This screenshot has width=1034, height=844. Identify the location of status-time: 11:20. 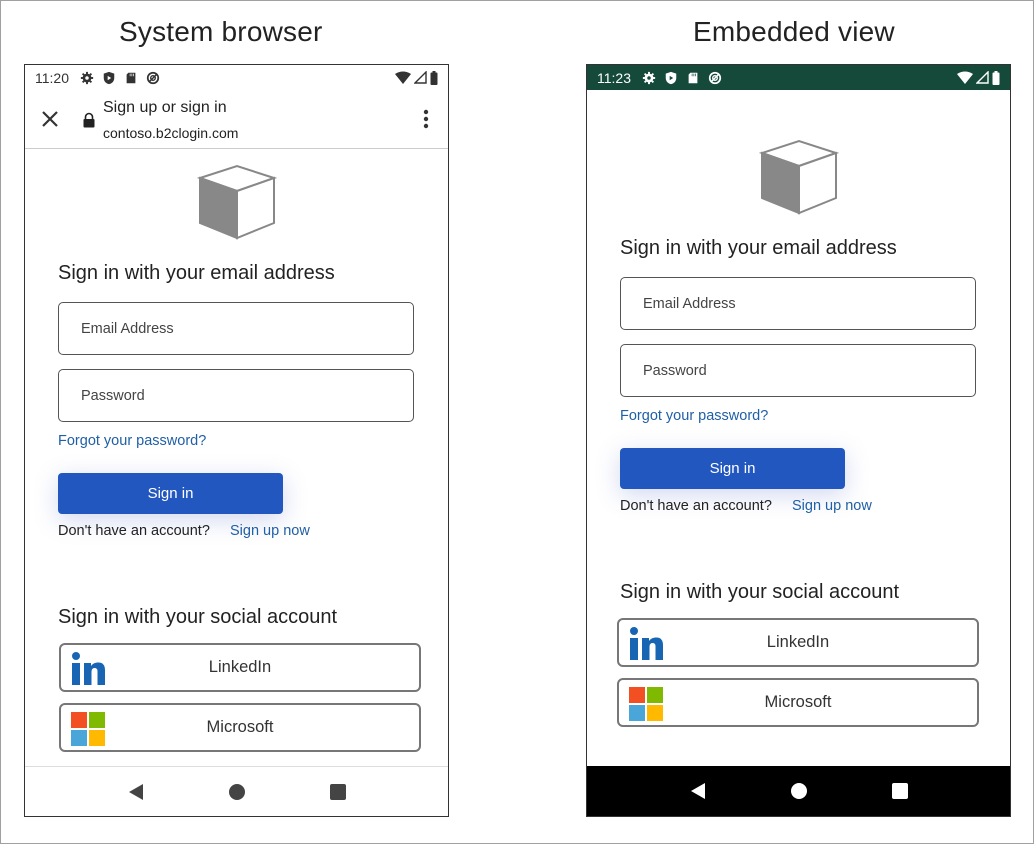
(52, 77).